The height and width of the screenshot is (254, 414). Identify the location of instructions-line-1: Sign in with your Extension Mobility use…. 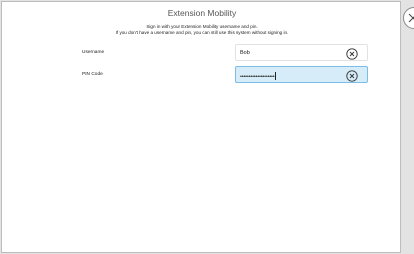
(202, 26).